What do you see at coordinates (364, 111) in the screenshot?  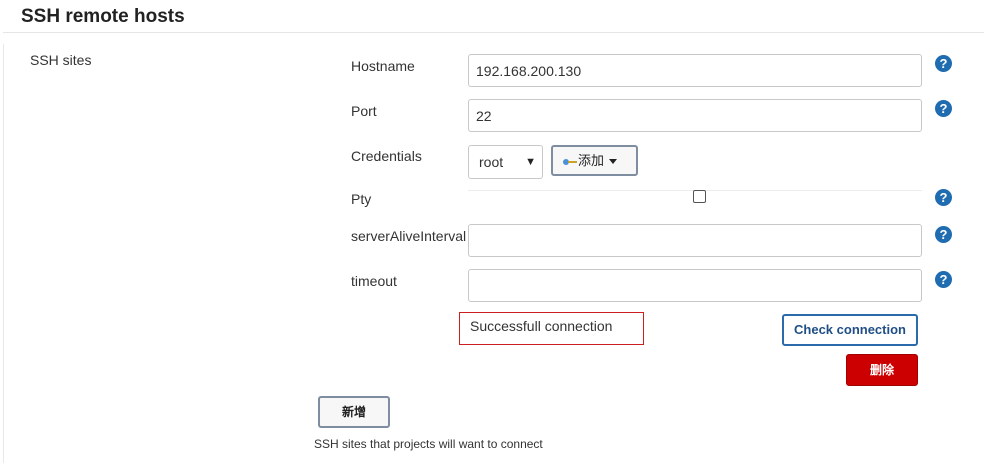 I see `port-label: Port` at bounding box center [364, 111].